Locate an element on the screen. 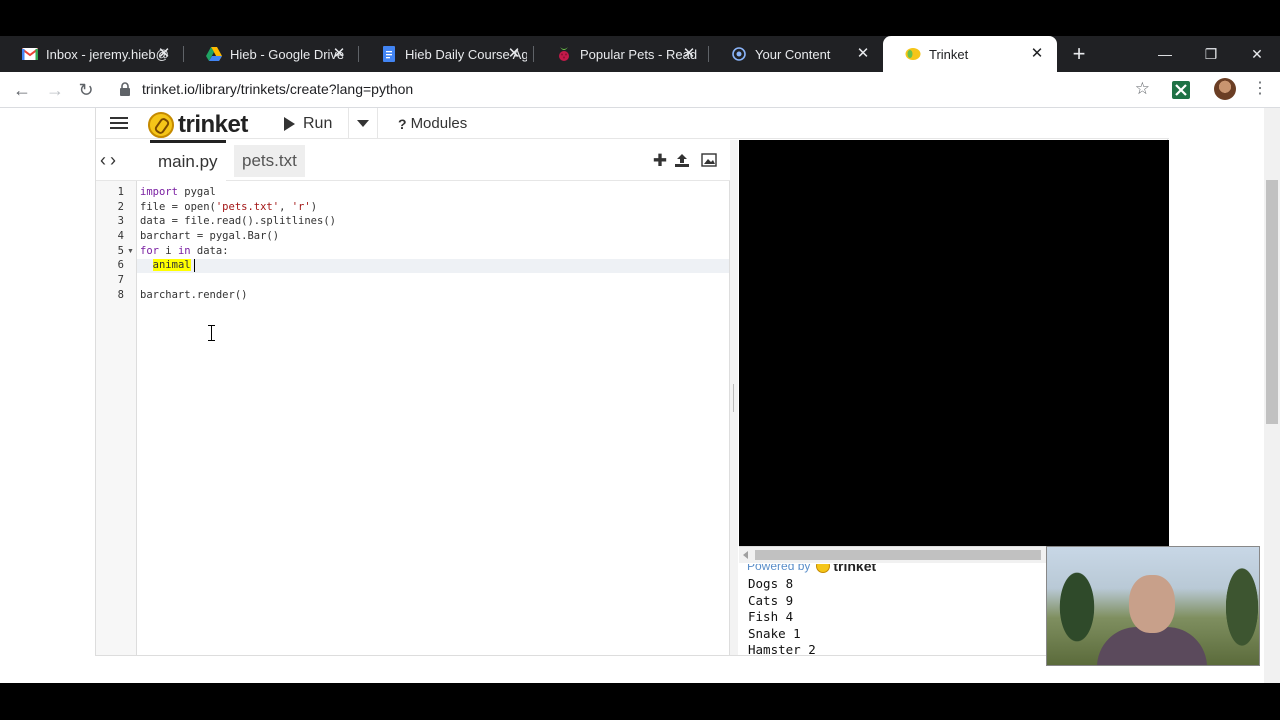 Image resolution: width=1280 pixels, height=720 pixels. code-line-6: animal is located at coordinates (171, 265).